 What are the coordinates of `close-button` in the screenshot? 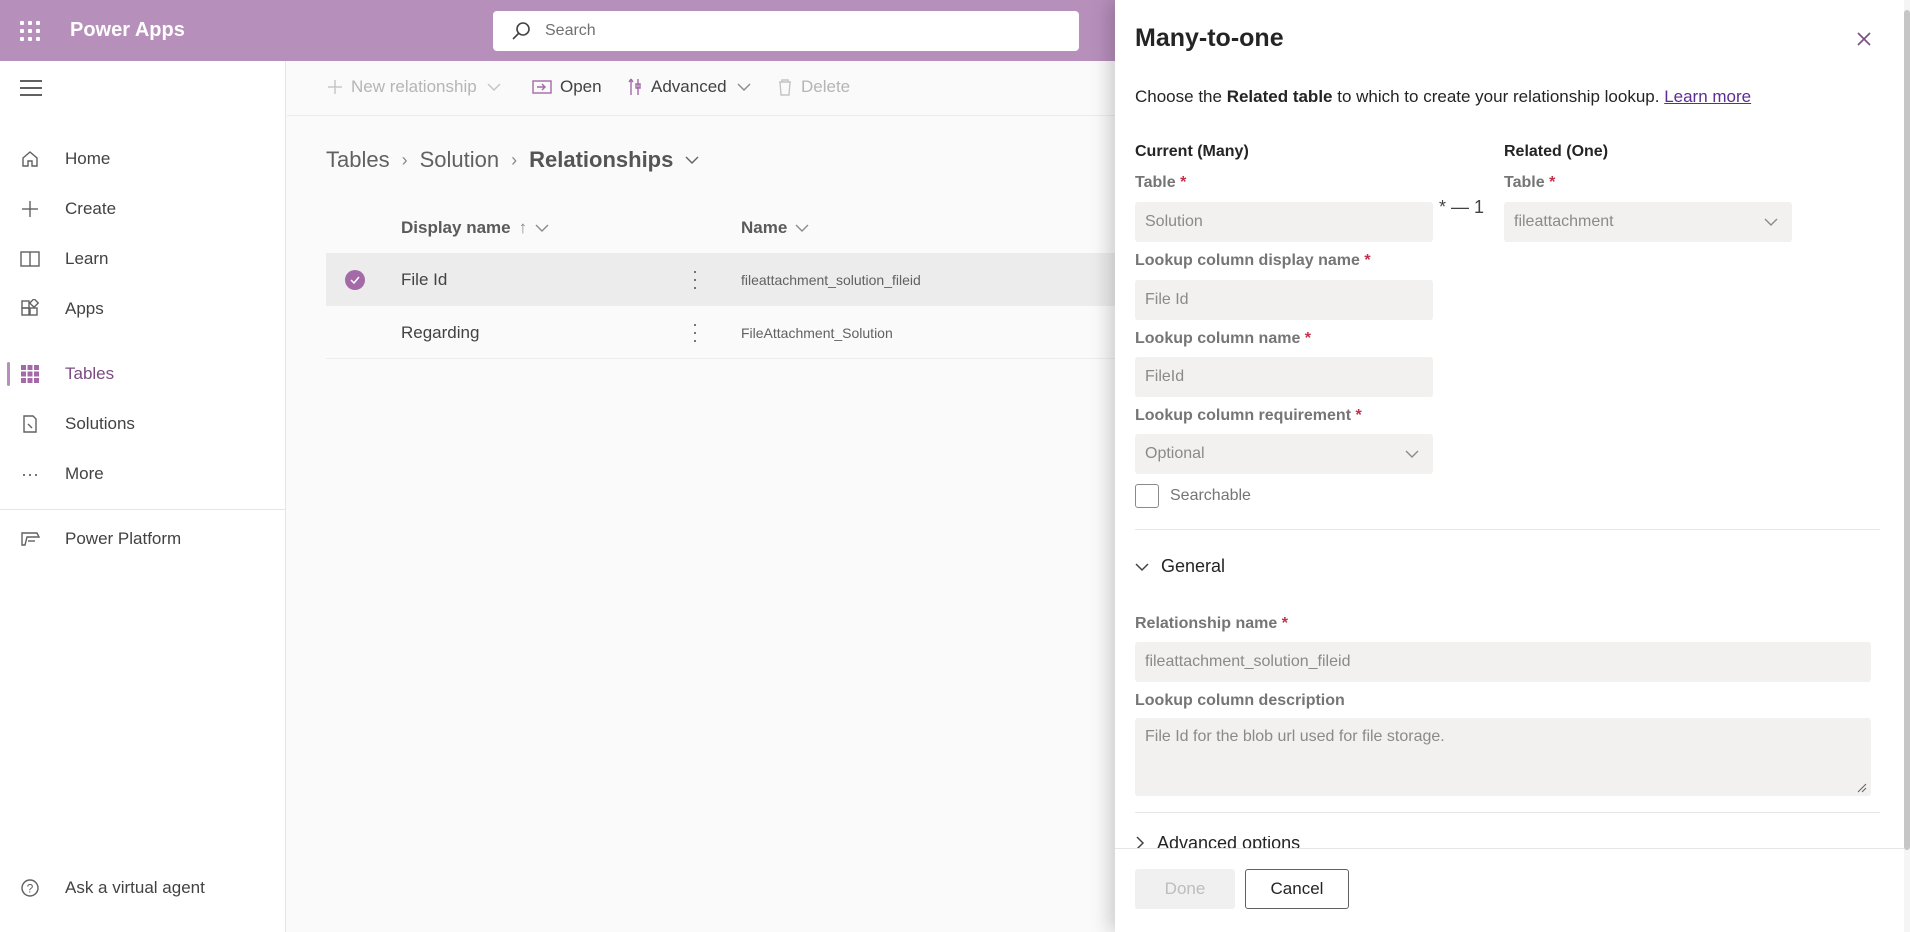 It's located at (1864, 39).